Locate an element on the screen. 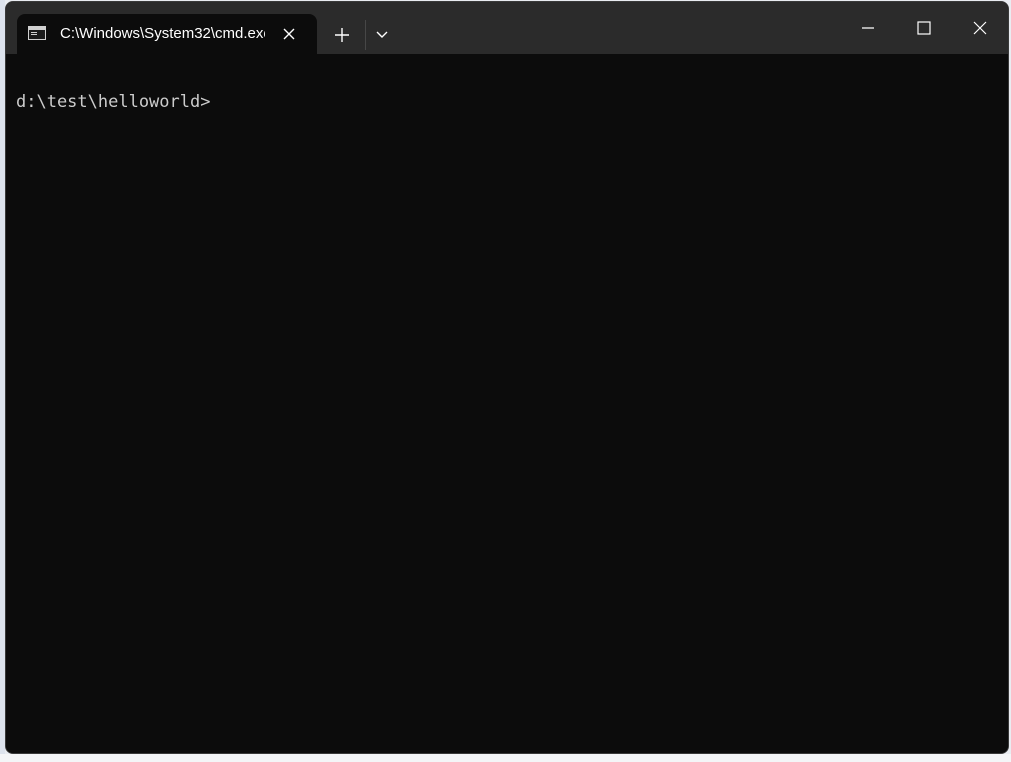  desktop-background-bottom is located at coordinates (505, 758).